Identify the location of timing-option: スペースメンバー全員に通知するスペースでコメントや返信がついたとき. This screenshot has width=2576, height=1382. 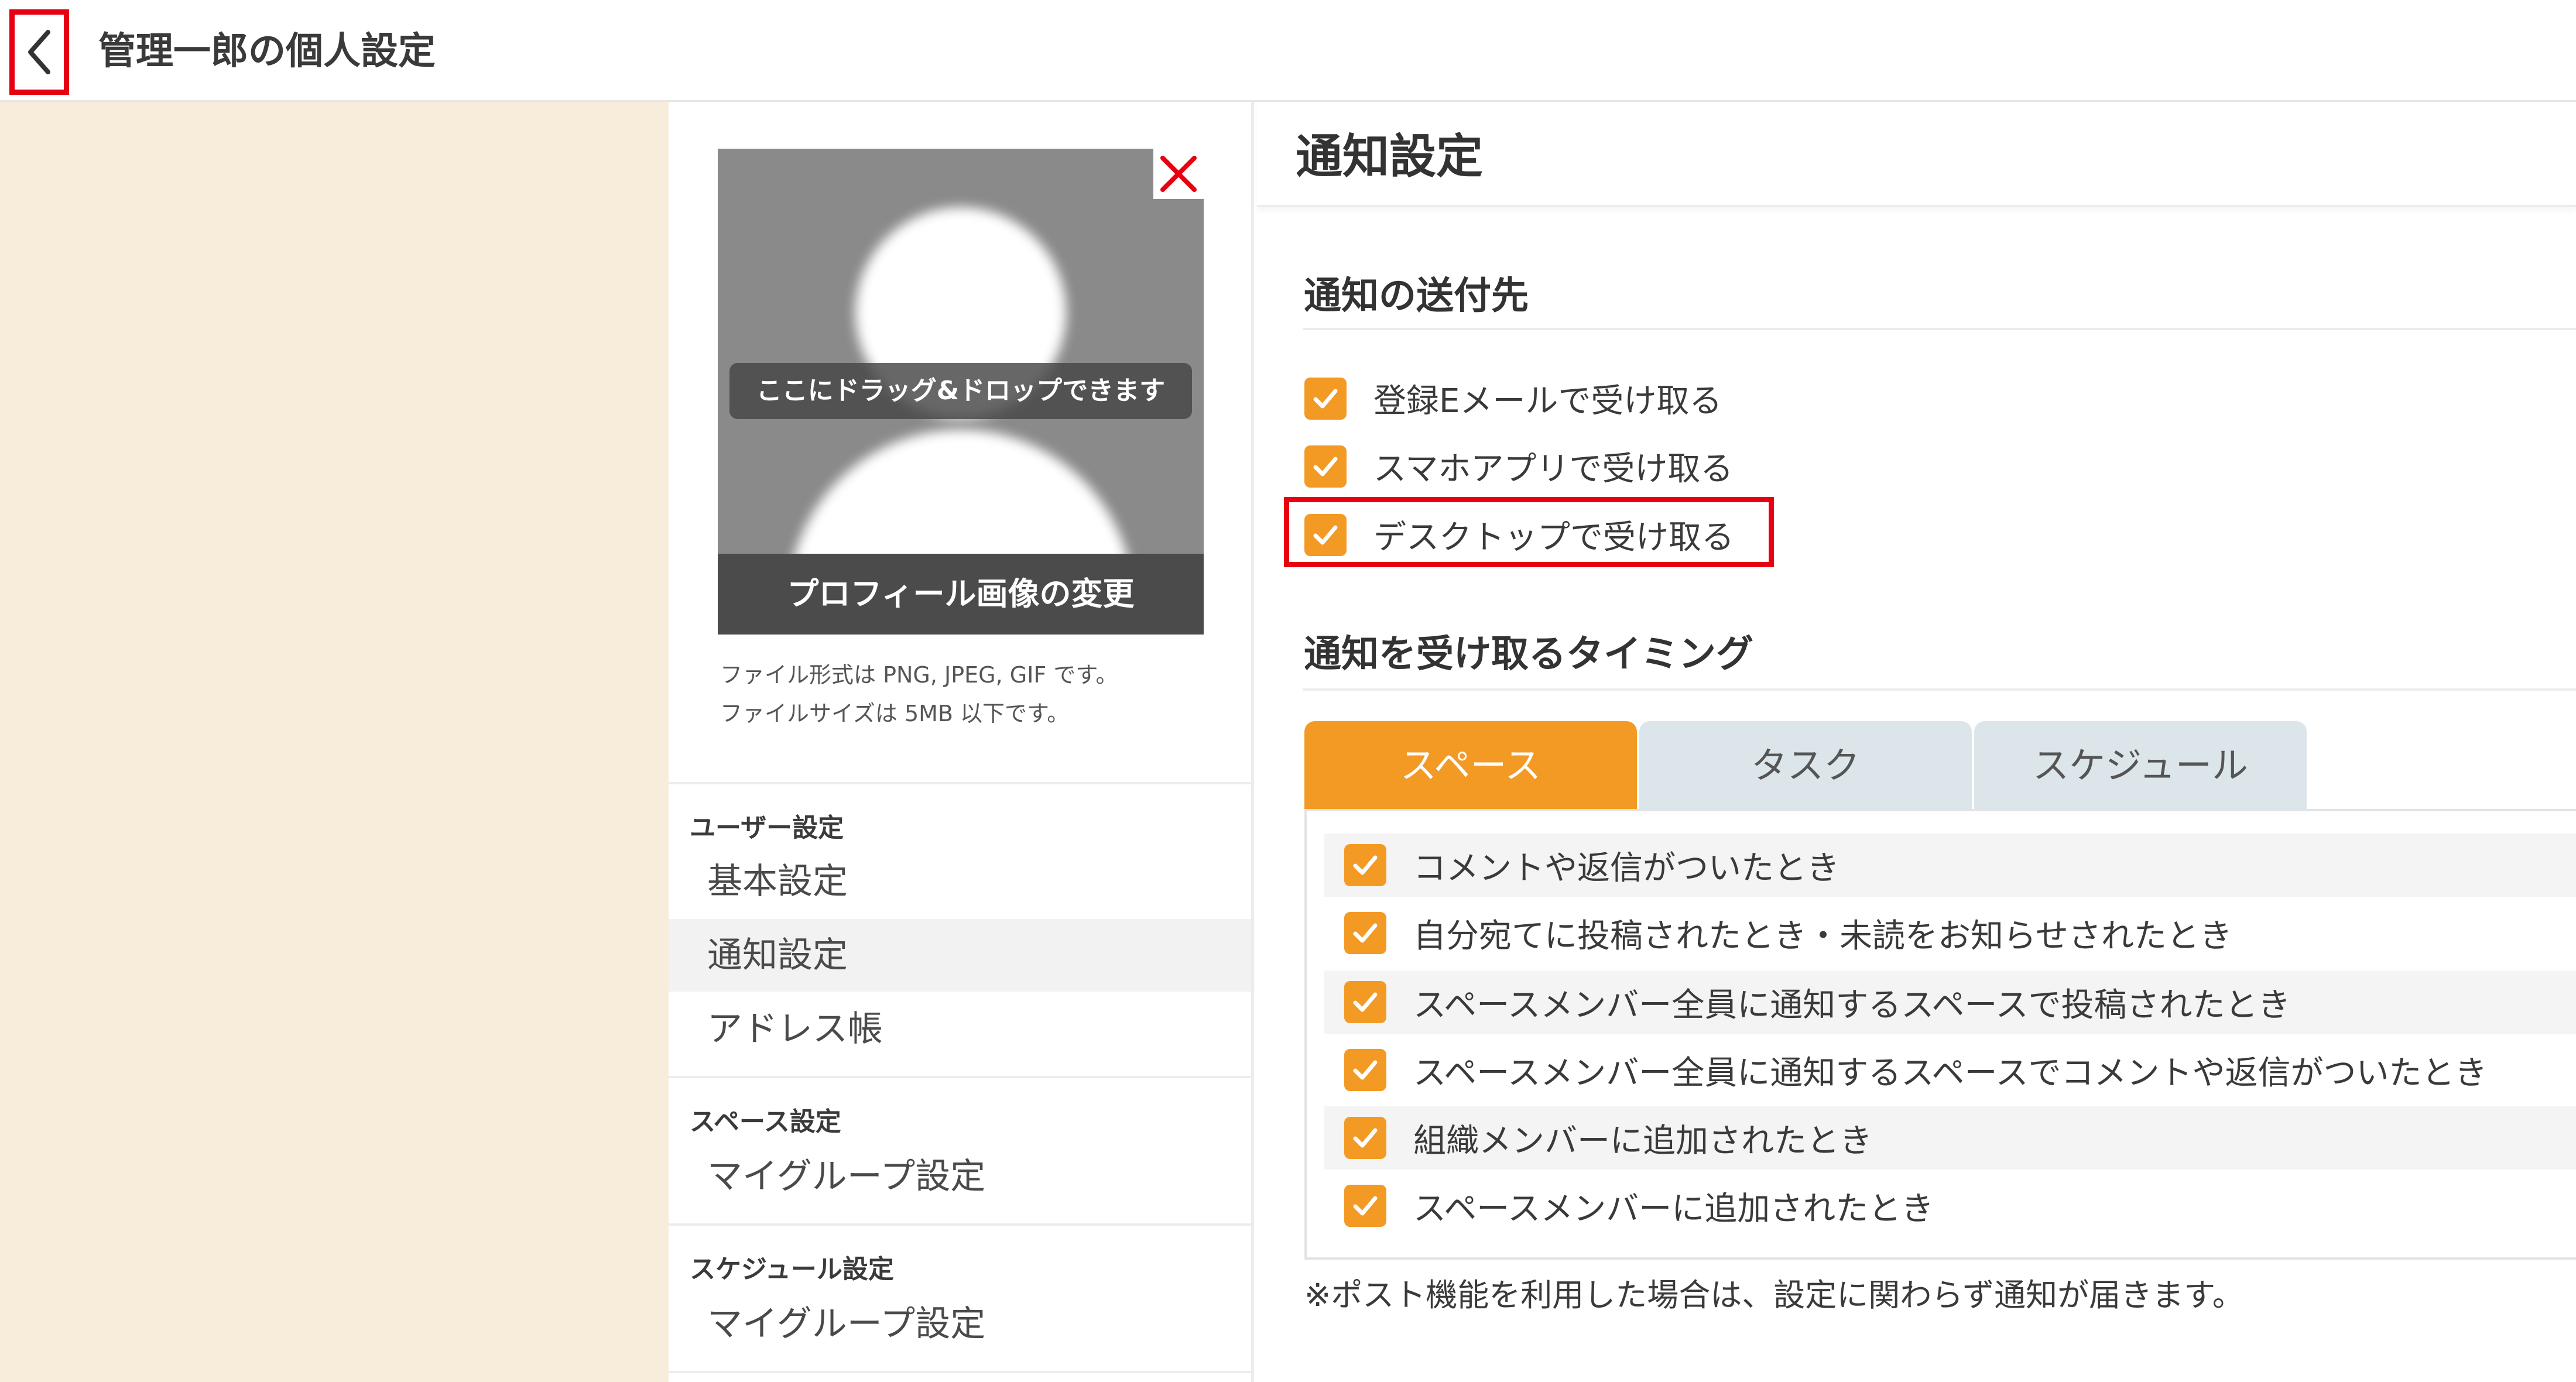
(1950, 1070).